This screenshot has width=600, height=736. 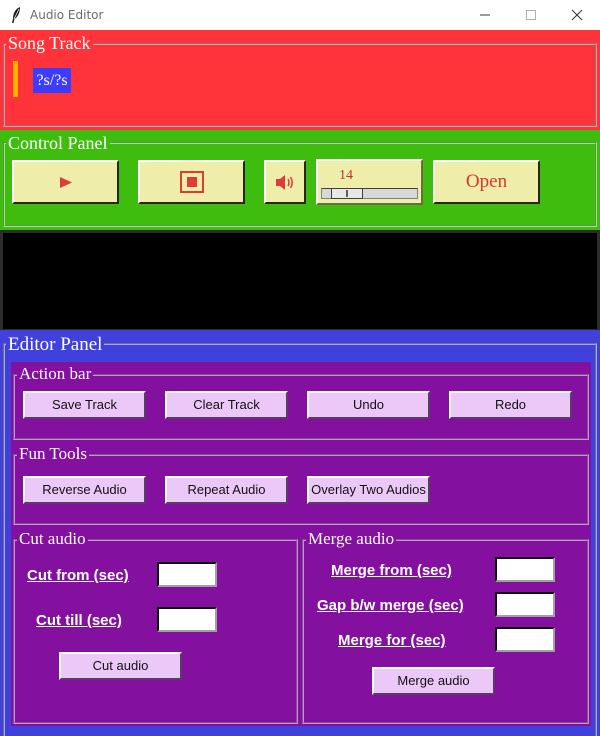 I want to click on volume-button, so click(x=285, y=182).